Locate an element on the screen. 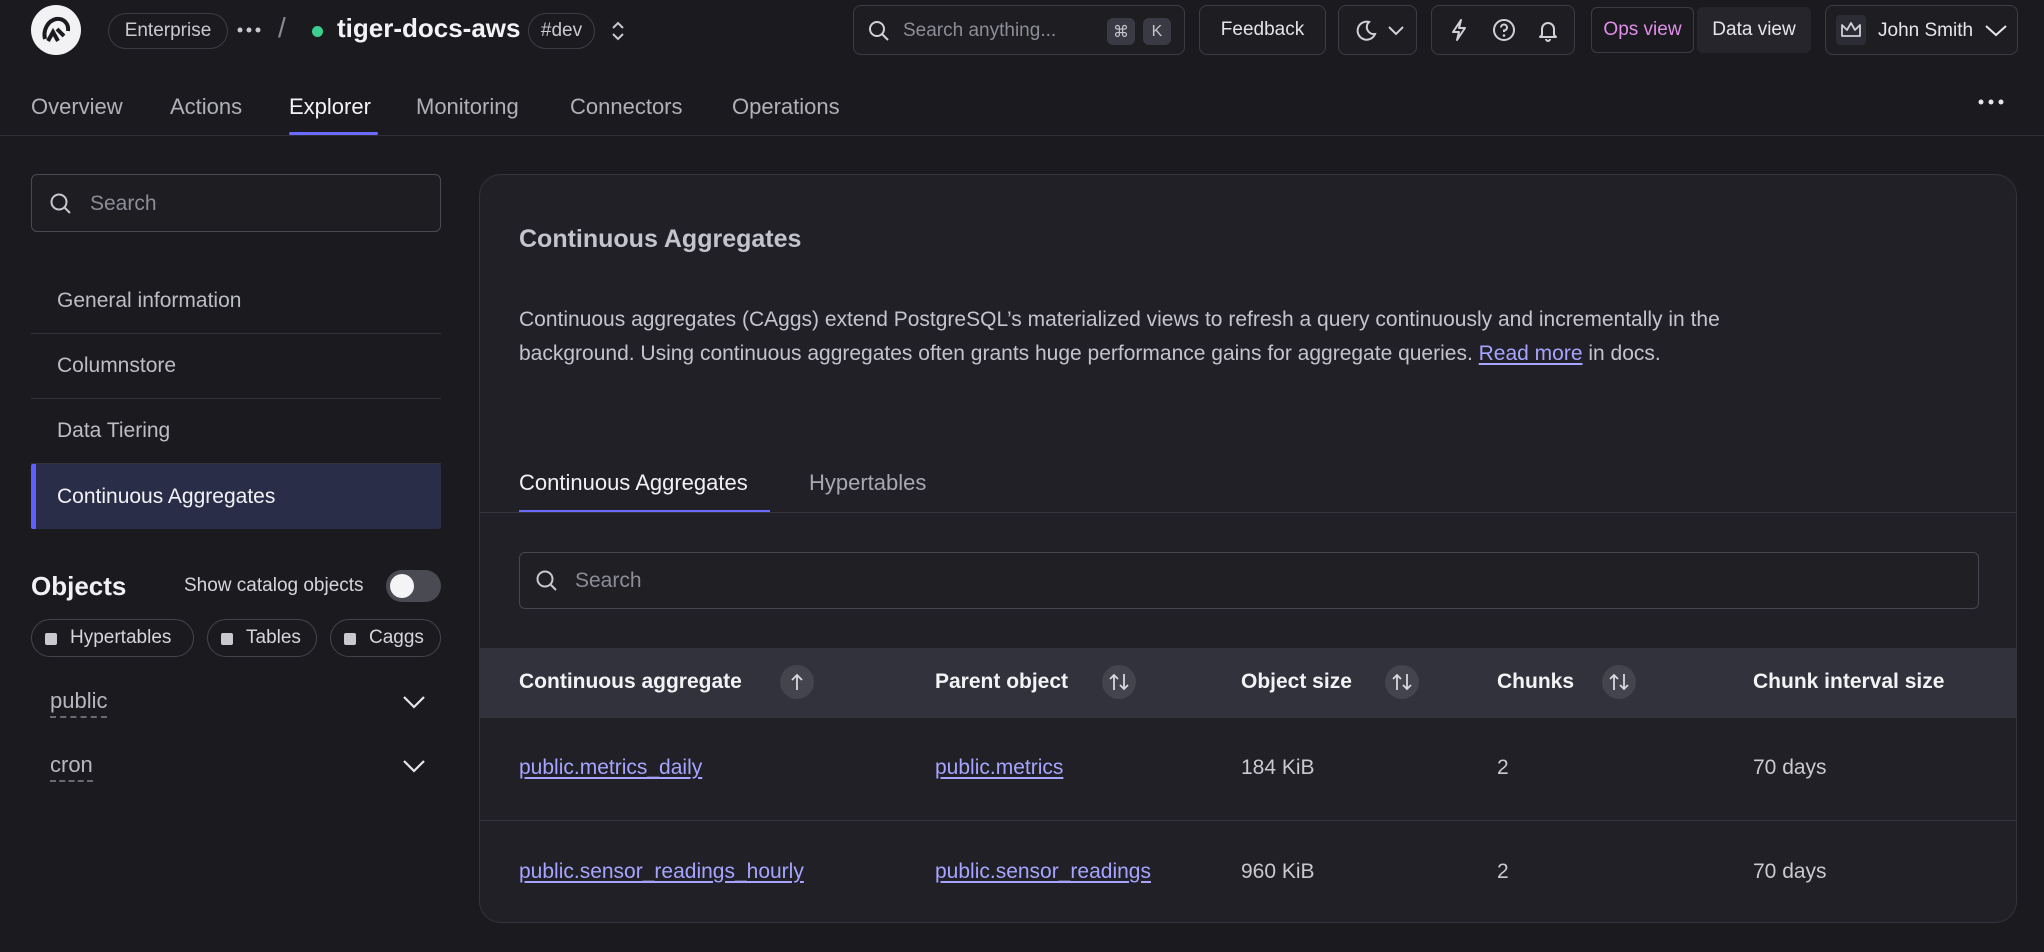 This screenshot has height=952, width=2044. env-tag: #dev is located at coordinates (561, 30).